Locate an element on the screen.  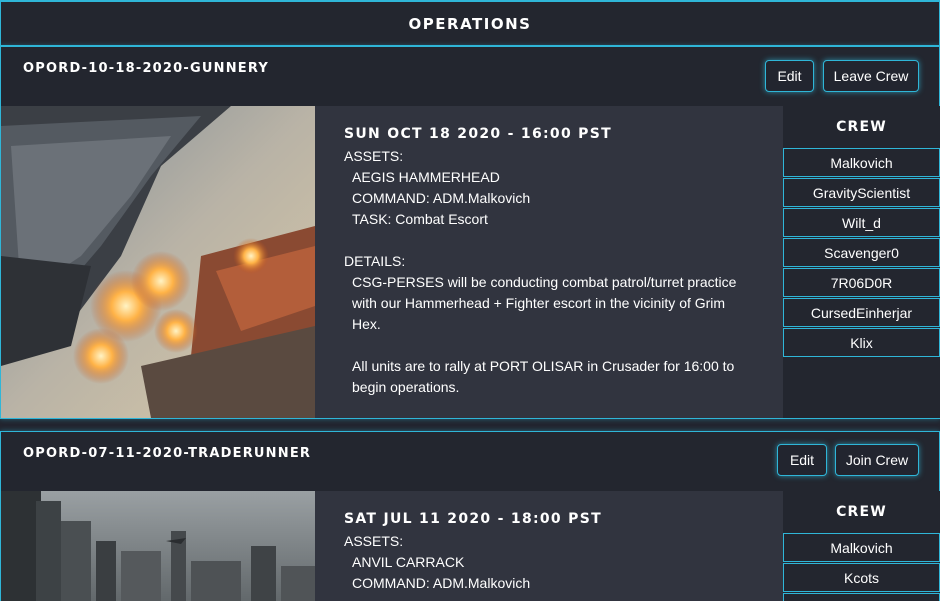
crew-member: Wilt_d is located at coordinates (861, 222).